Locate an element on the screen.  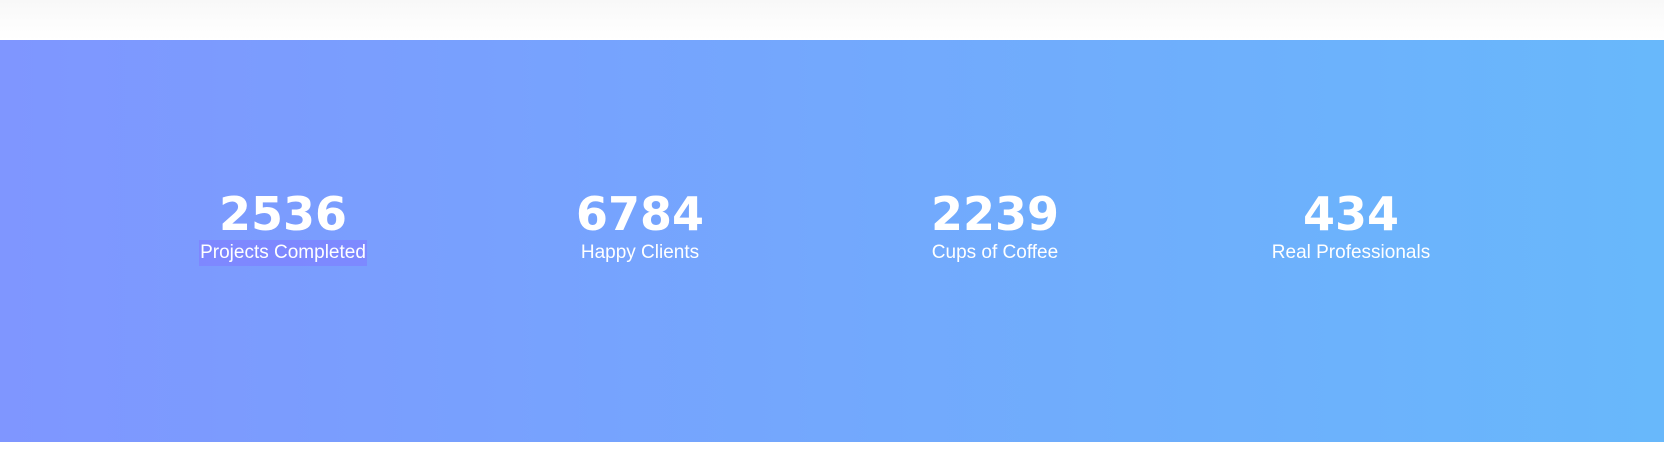
stat-label: Projects Completed is located at coordinates (283, 253).